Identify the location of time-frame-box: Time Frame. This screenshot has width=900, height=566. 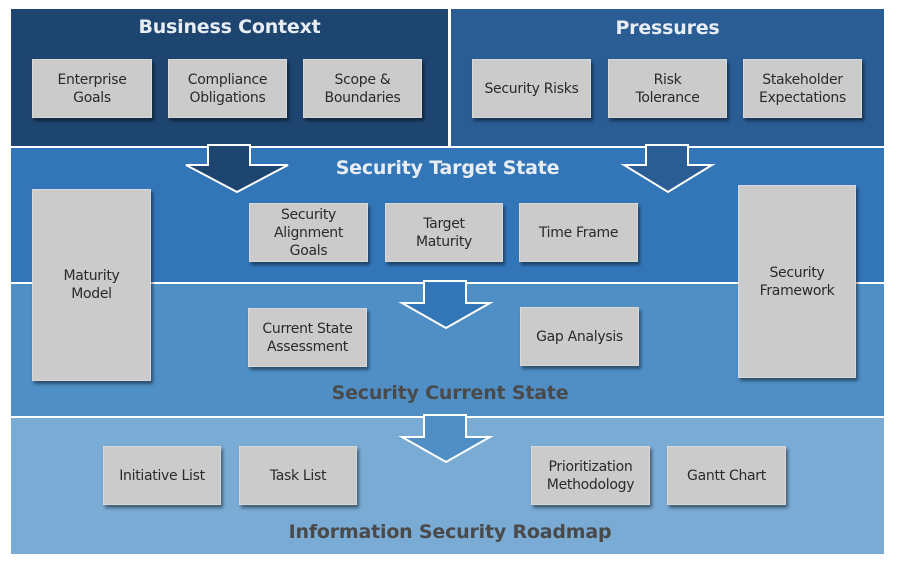
(578, 232).